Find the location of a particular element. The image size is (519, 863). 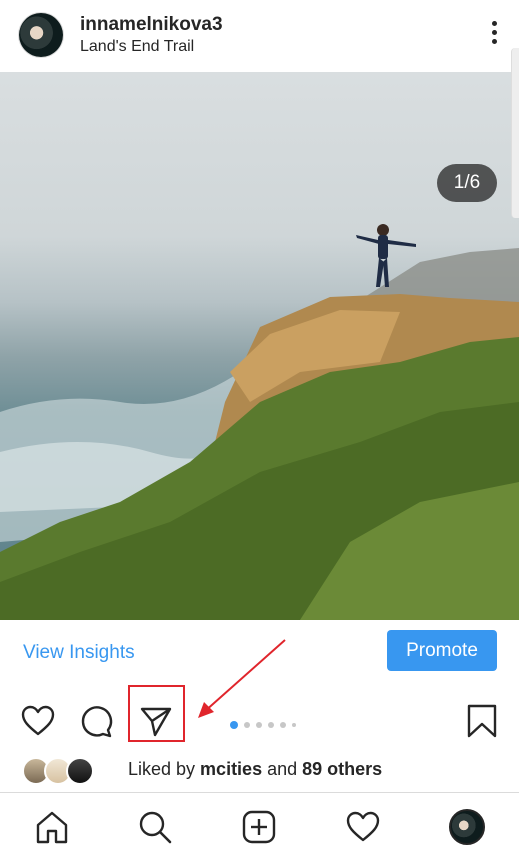

likes-row: Liked by mcities and 89 others is located at coordinates (262, 770).